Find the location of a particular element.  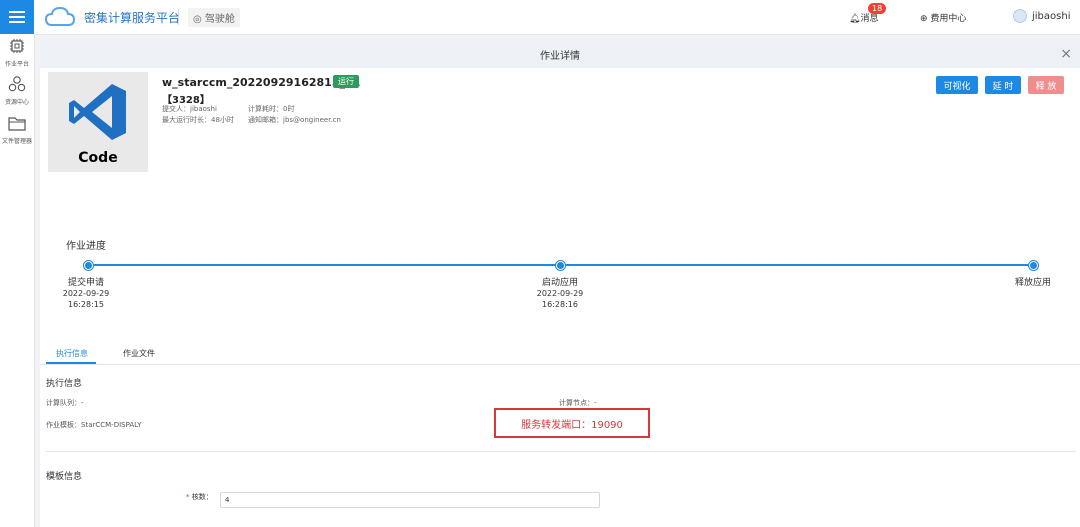

app-thumbnail: Code is located at coordinates (98, 122).